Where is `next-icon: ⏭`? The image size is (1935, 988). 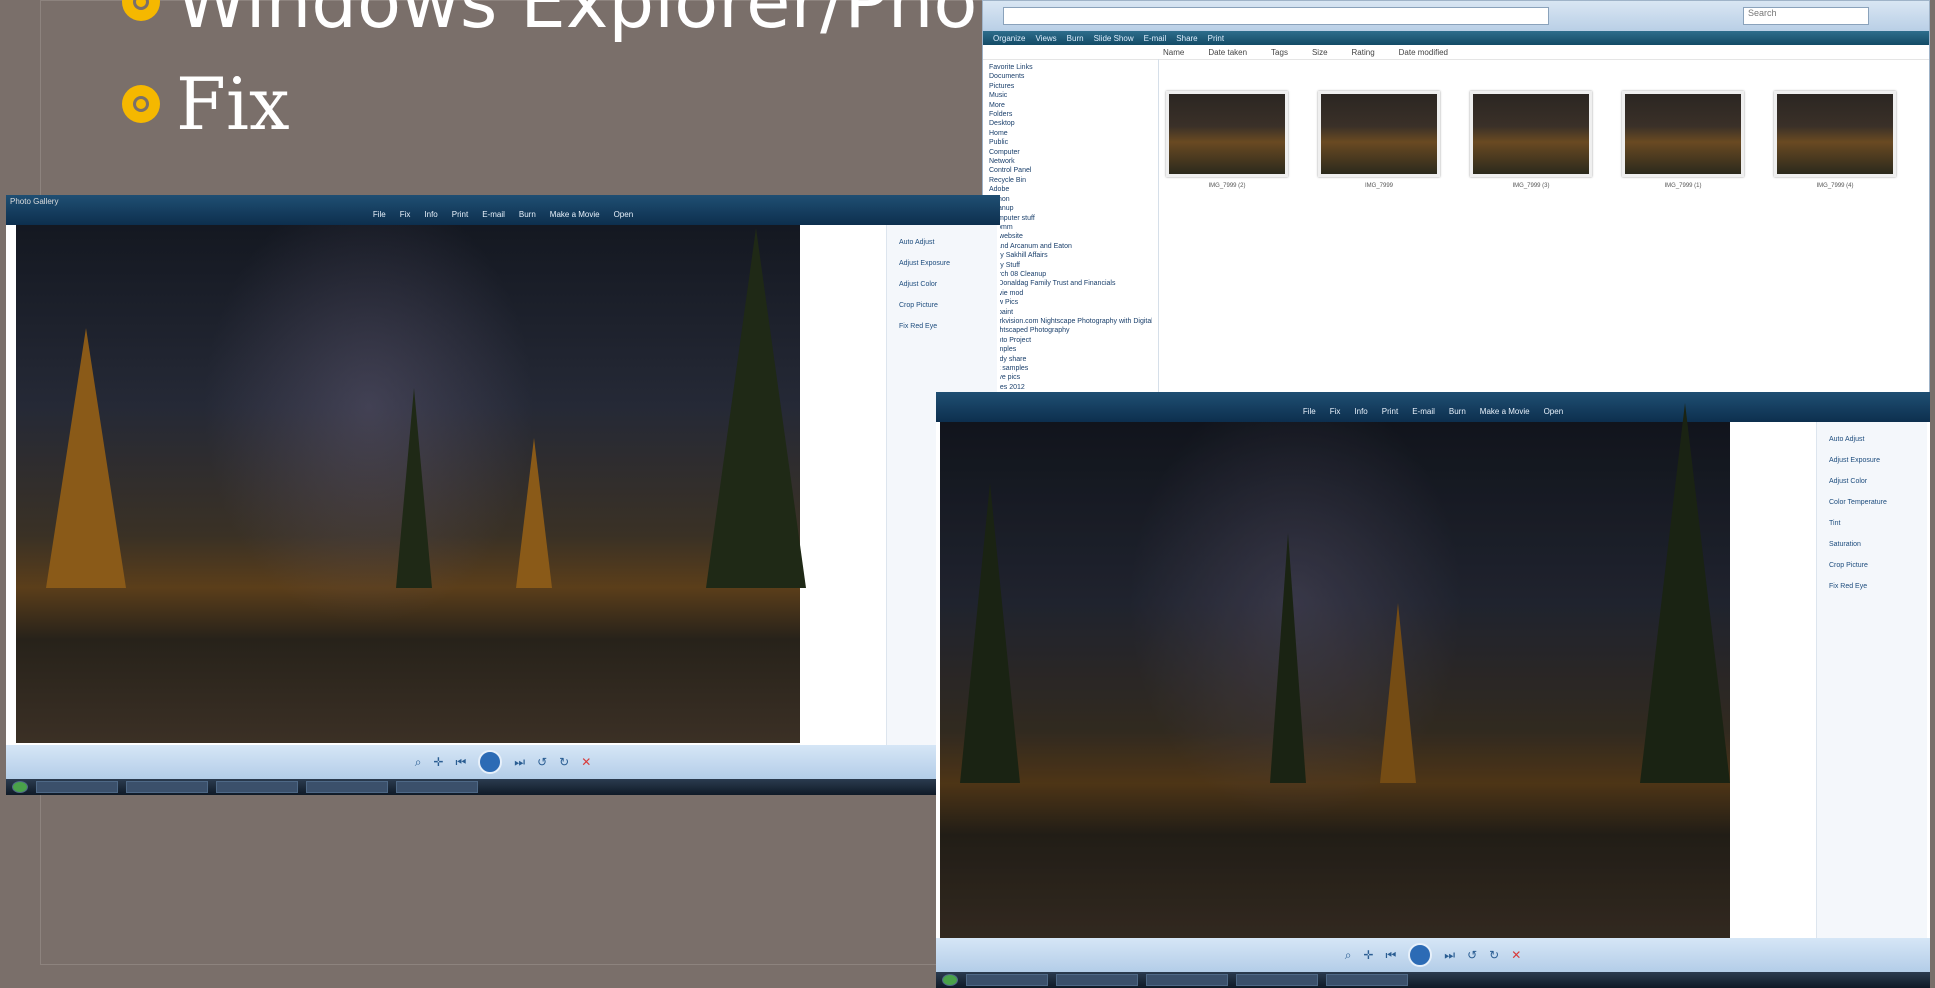 next-icon: ⏭ is located at coordinates (519, 762).